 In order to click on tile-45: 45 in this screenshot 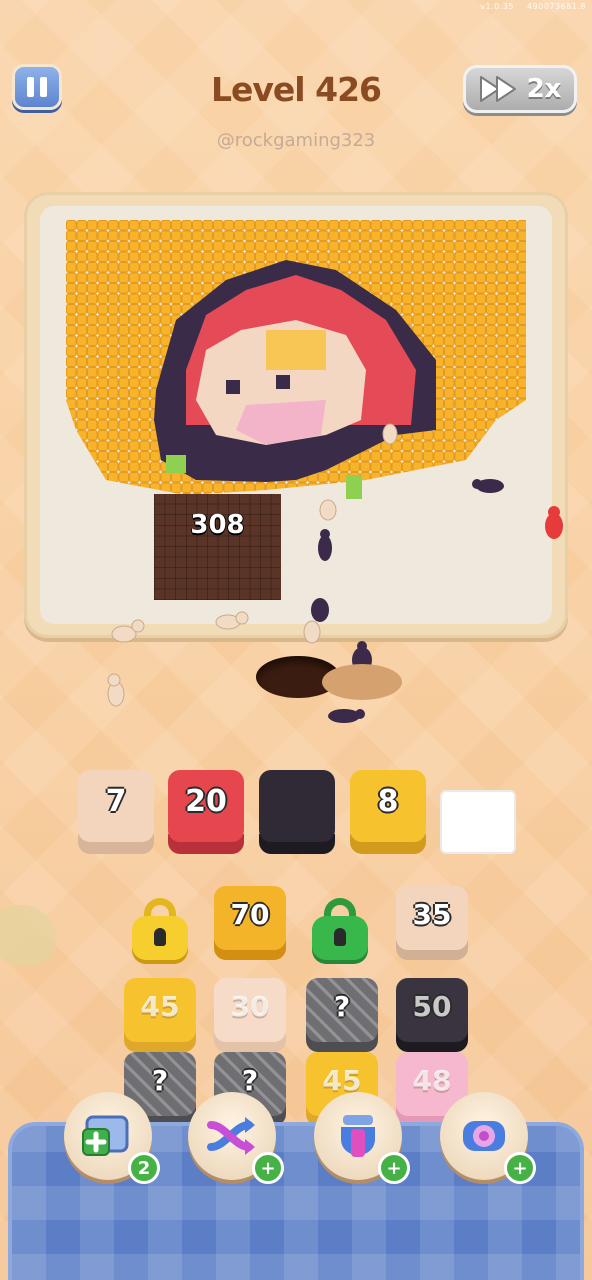, I will do `click(160, 1015)`.